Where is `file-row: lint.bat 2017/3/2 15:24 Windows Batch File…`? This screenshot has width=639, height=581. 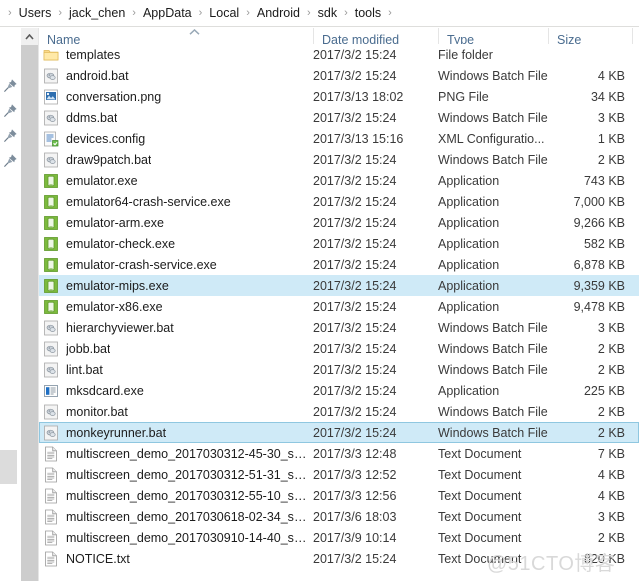 file-row: lint.bat 2017/3/2 15:24 Windows Batch File… is located at coordinates (339, 369).